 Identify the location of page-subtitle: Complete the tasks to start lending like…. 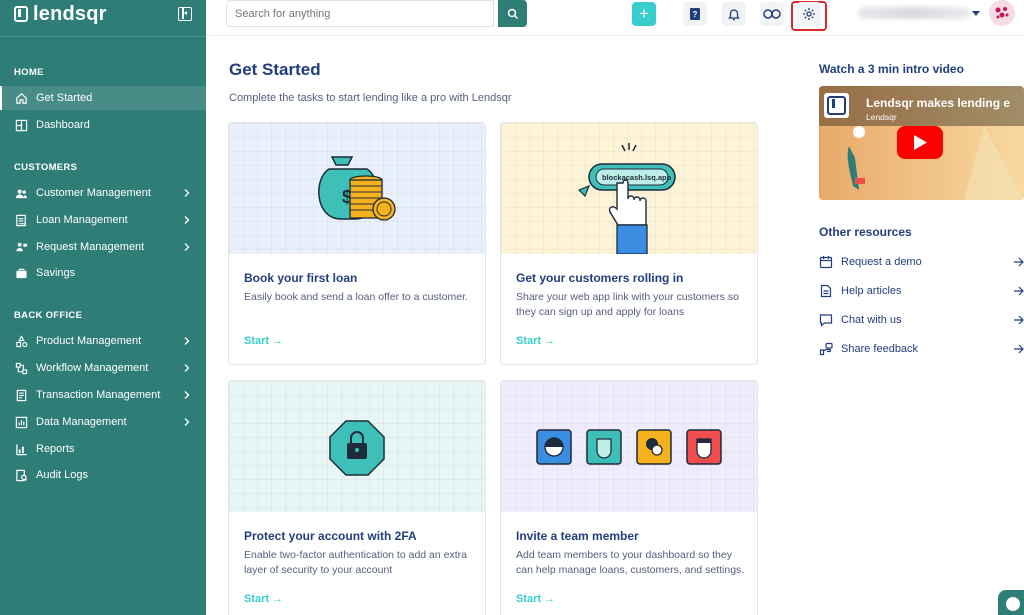
(370, 98).